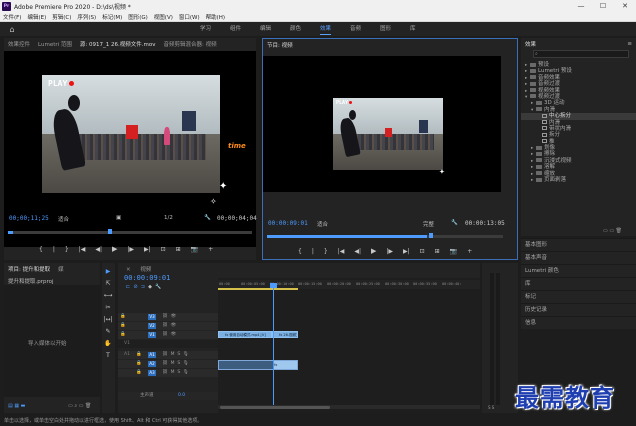  Describe the element at coordinates (152, 355) in the screenshot. I see `track-label-a1: A1` at that location.